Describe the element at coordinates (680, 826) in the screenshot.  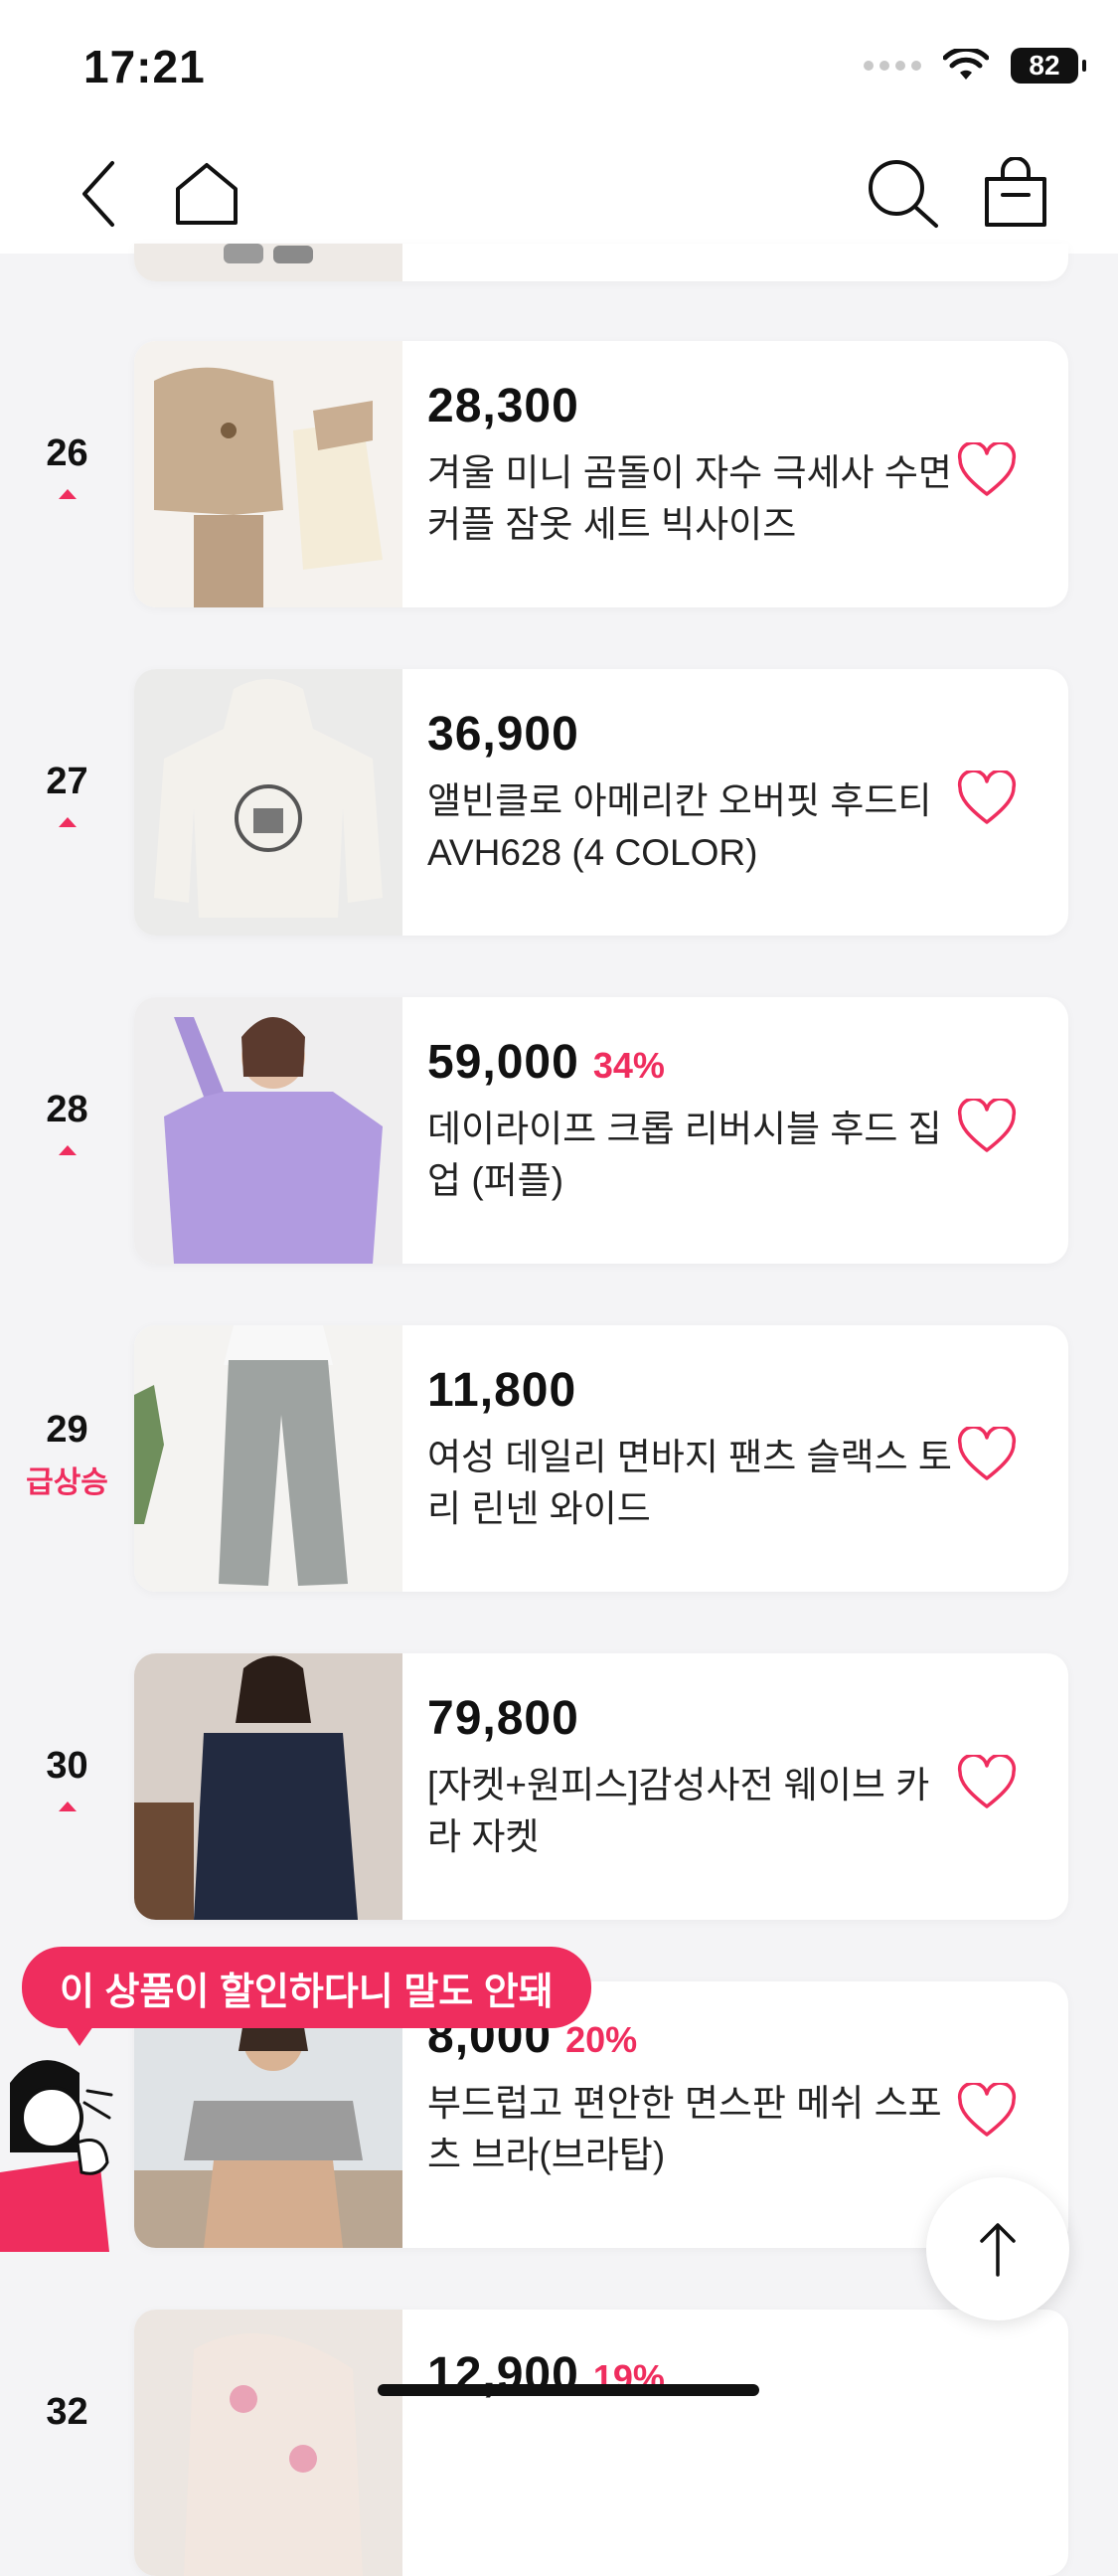
I see `product-title: 앨빈클로 아메리칸 오버핏 후드티 AVH628 (4 COLOR)` at that location.